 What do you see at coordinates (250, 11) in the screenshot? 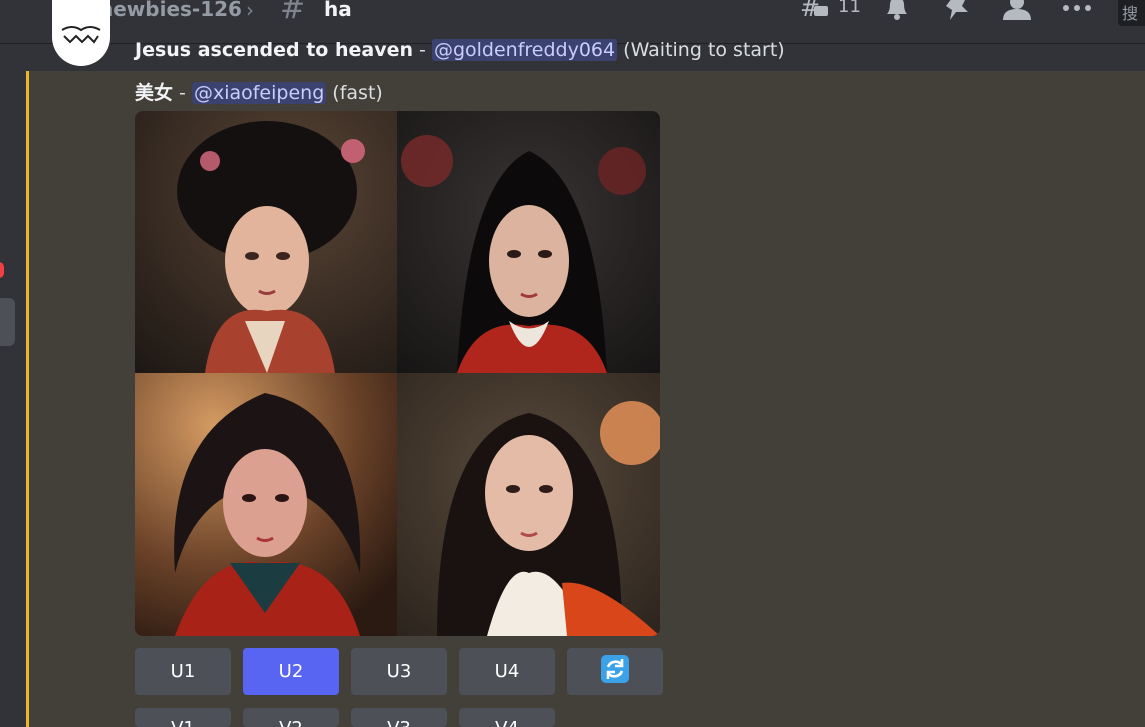
I see `chevron-right-icon: ›` at bounding box center [250, 11].